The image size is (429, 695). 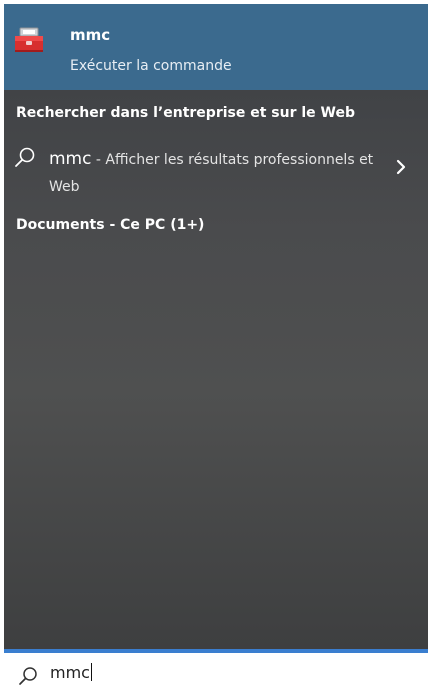 I want to click on text-caret, so click(x=91, y=672).